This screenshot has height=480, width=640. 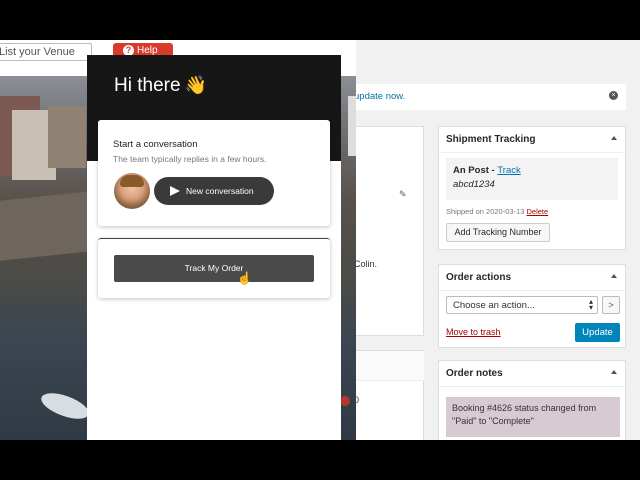 What do you see at coordinates (532, 374) in the screenshot?
I see `panel-title: Order notes` at bounding box center [532, 374].